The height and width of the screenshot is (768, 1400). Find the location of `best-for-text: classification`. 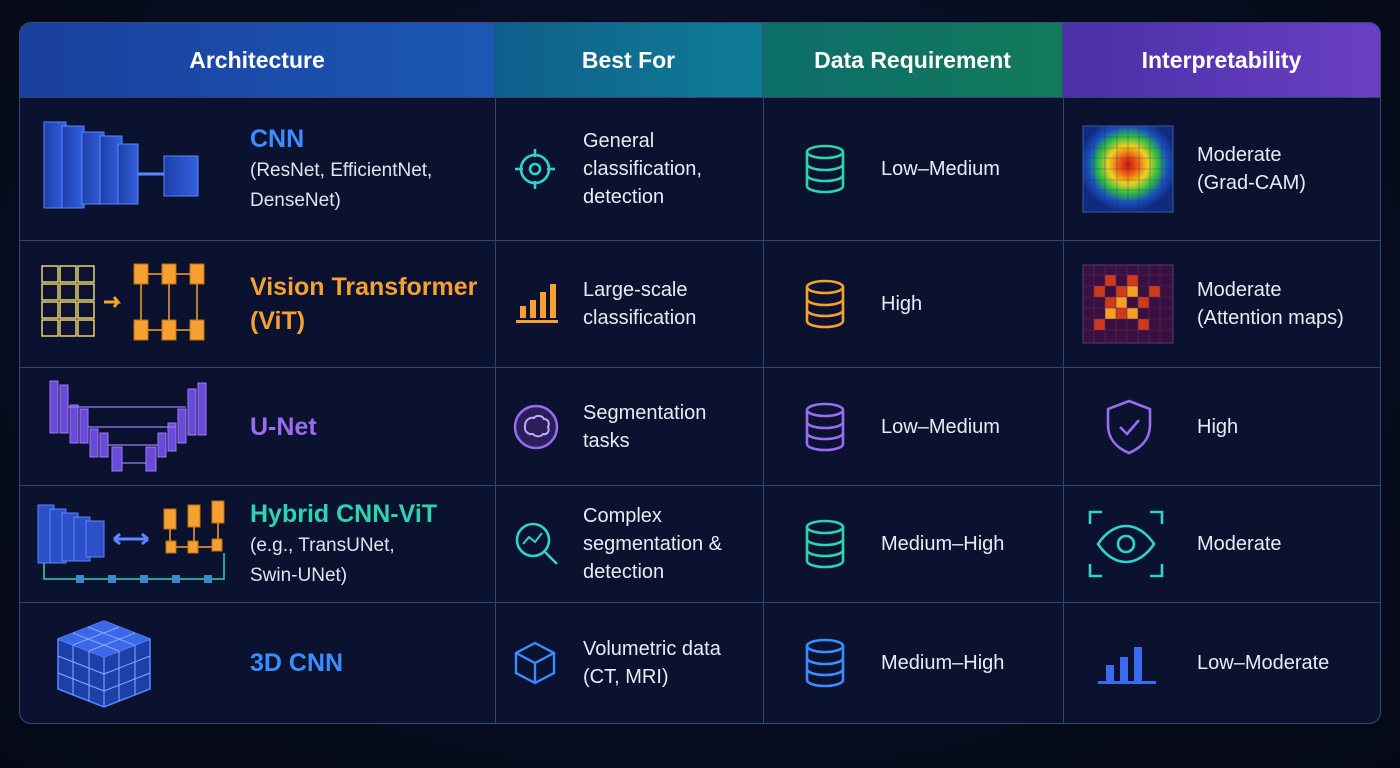

best-for-text: classification is located at coordinates (640, 318).